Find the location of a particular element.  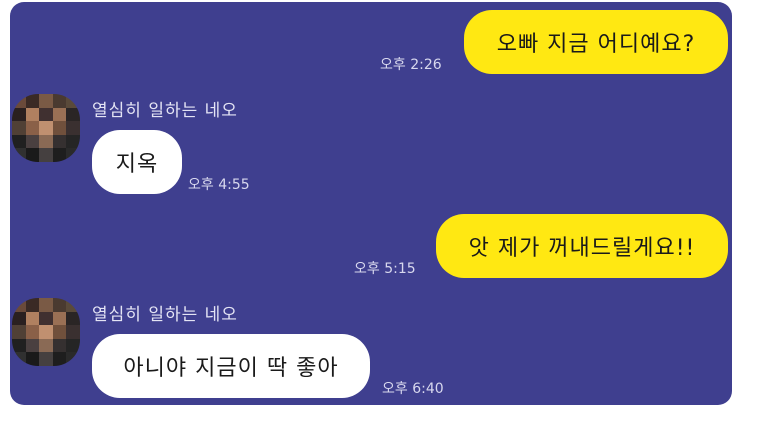

message-timestamp: 오후 2:26 is located at coordinates (411, 65).